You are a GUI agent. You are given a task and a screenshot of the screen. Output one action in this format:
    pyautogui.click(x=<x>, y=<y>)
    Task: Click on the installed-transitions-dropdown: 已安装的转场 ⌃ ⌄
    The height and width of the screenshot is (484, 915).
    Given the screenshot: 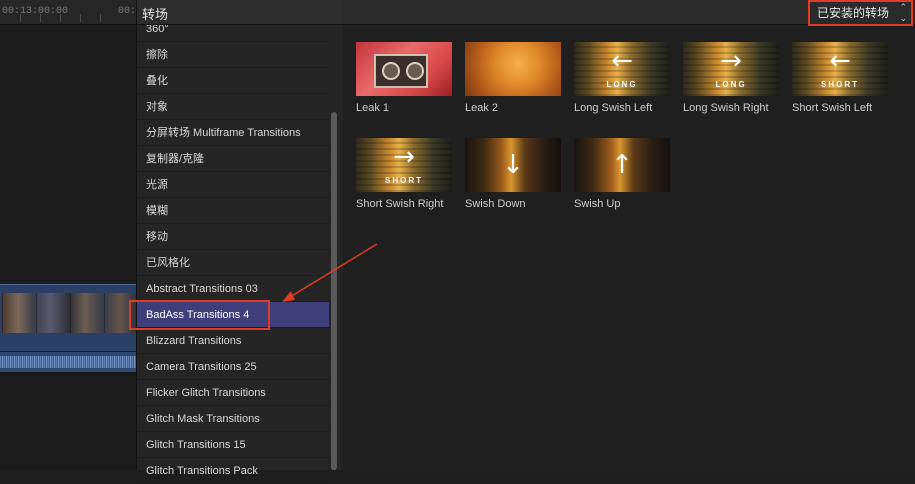 What is the action you would take?
    pyautogui.click(x=860, y=13)
    